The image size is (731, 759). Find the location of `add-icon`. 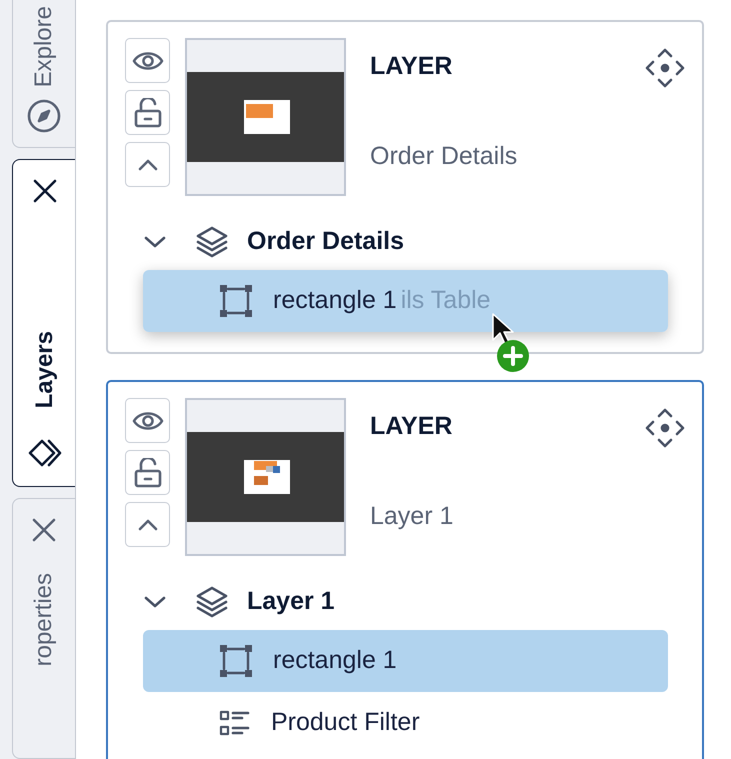

add-icon is located at coordinates (513, 356).